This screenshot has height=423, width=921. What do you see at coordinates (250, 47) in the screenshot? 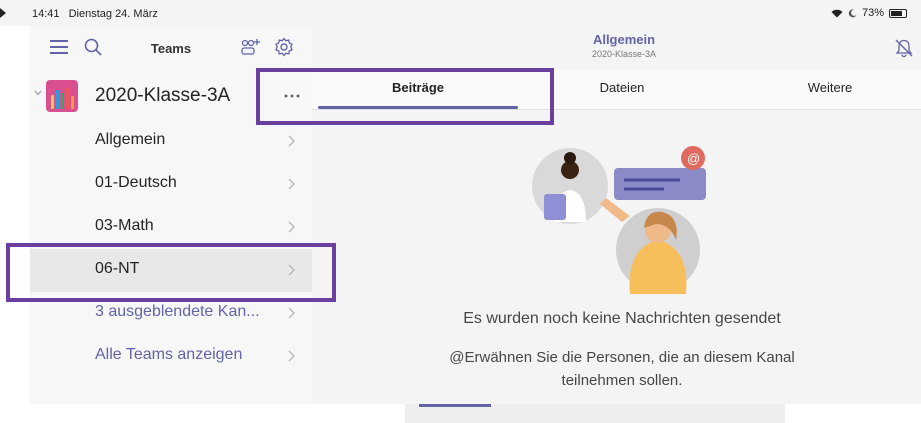
I see `add-team-icon` at bounding box center [250, 47].